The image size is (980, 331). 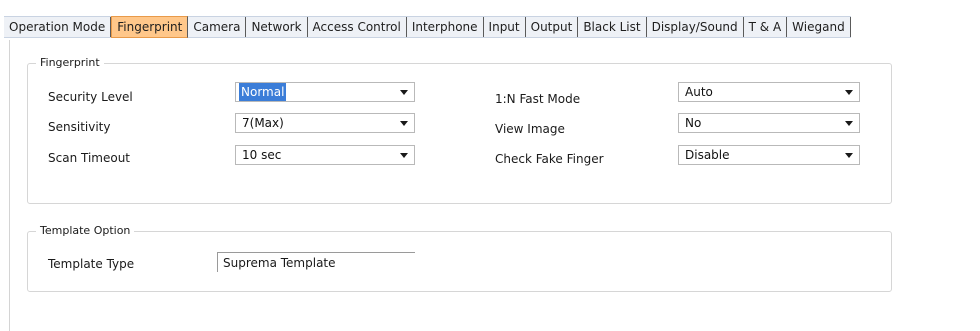 I want to click on tab-network: Network, so click(x=277, y=27).